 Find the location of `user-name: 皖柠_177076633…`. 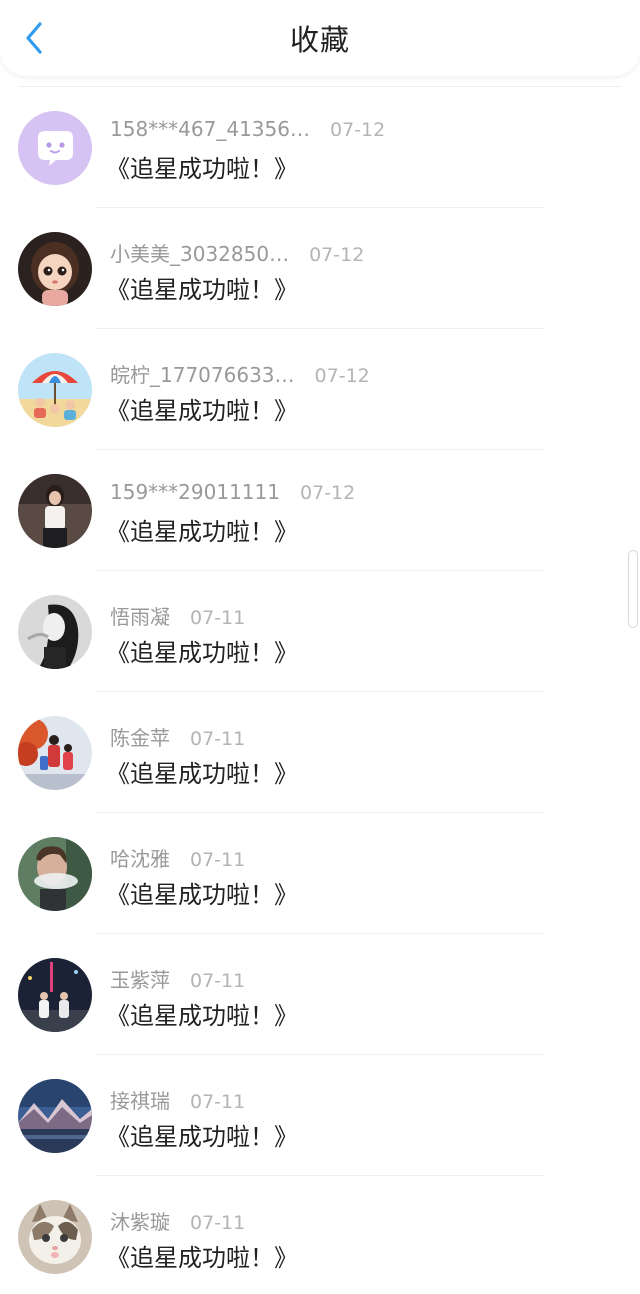

user-name: 皖柠_177076633… is located at coordinates (202, 375).